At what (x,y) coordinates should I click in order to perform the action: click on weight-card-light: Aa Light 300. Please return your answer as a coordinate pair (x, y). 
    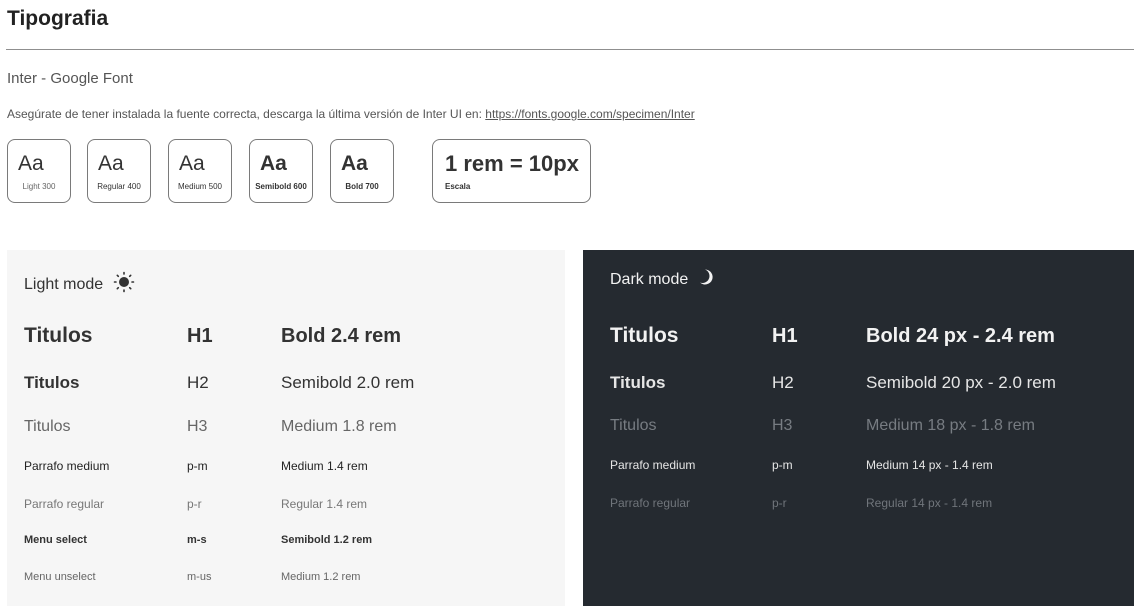
    Looking at the image, I should click on (39, 171).